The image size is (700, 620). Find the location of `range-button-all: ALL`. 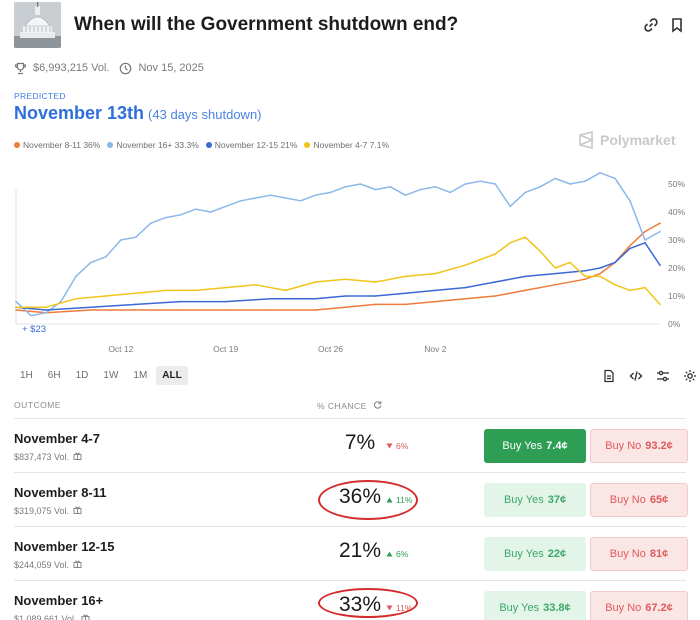

range-button-all: ALL is located at coordinates (172, 375).